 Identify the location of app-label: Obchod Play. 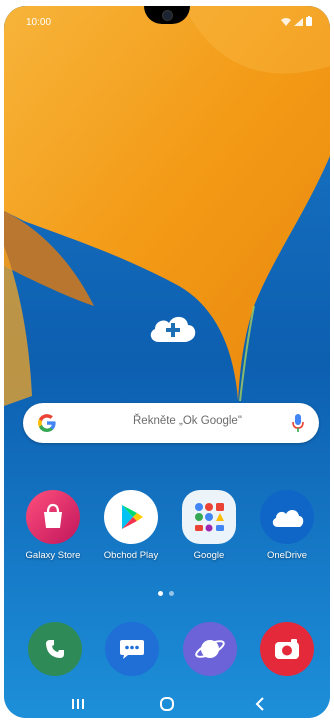
(131, 555).